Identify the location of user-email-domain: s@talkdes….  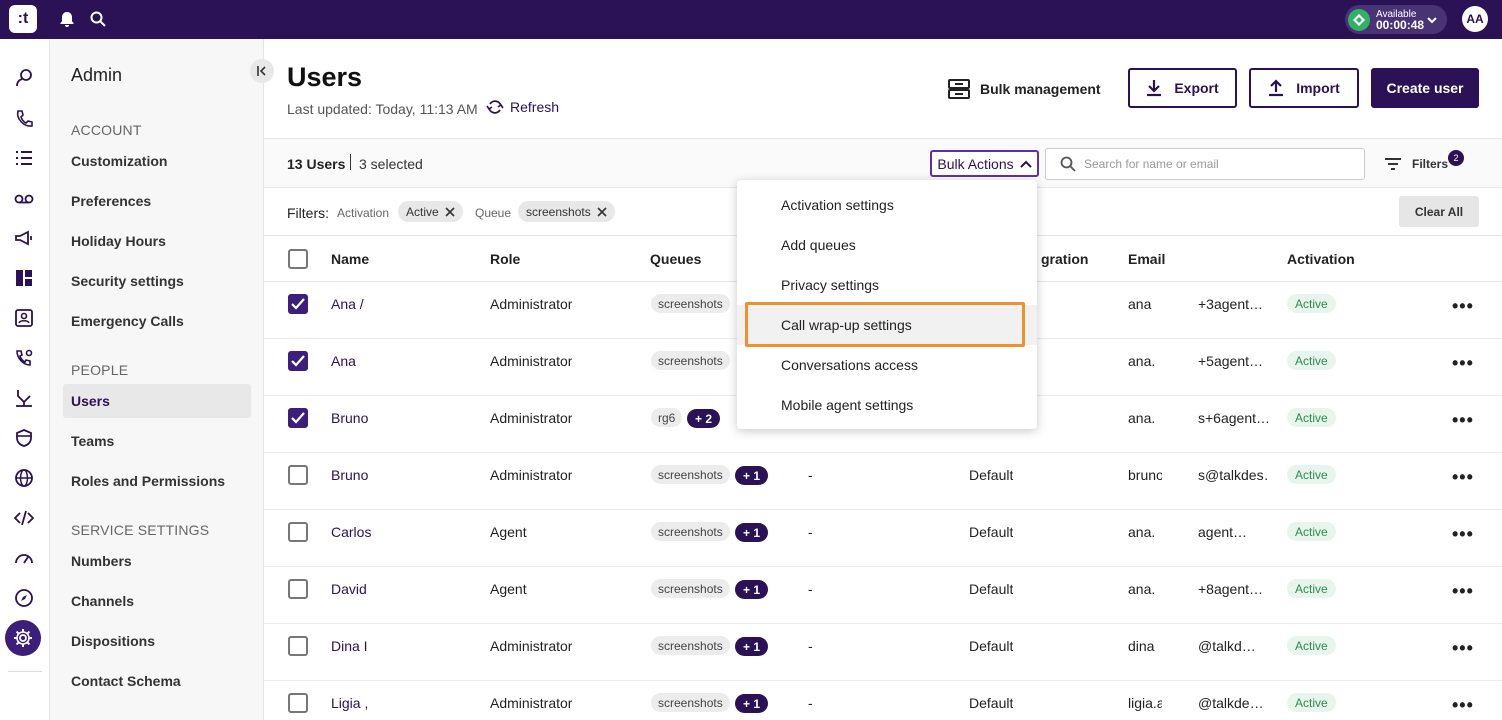
(1233, 475).